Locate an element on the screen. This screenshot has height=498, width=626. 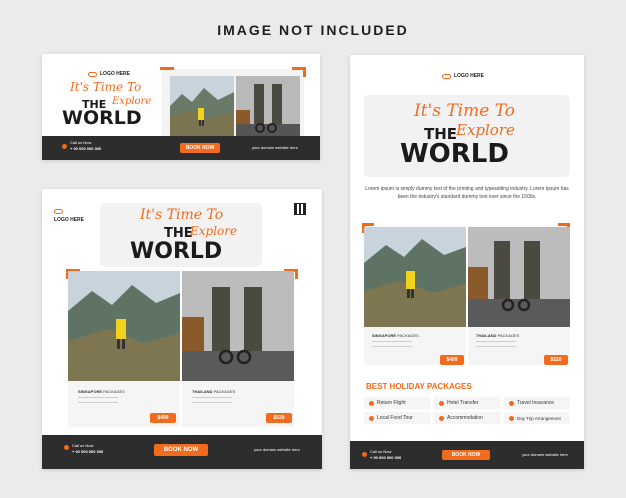
flyer-photo-mountain is located at coordinates (415, 277).